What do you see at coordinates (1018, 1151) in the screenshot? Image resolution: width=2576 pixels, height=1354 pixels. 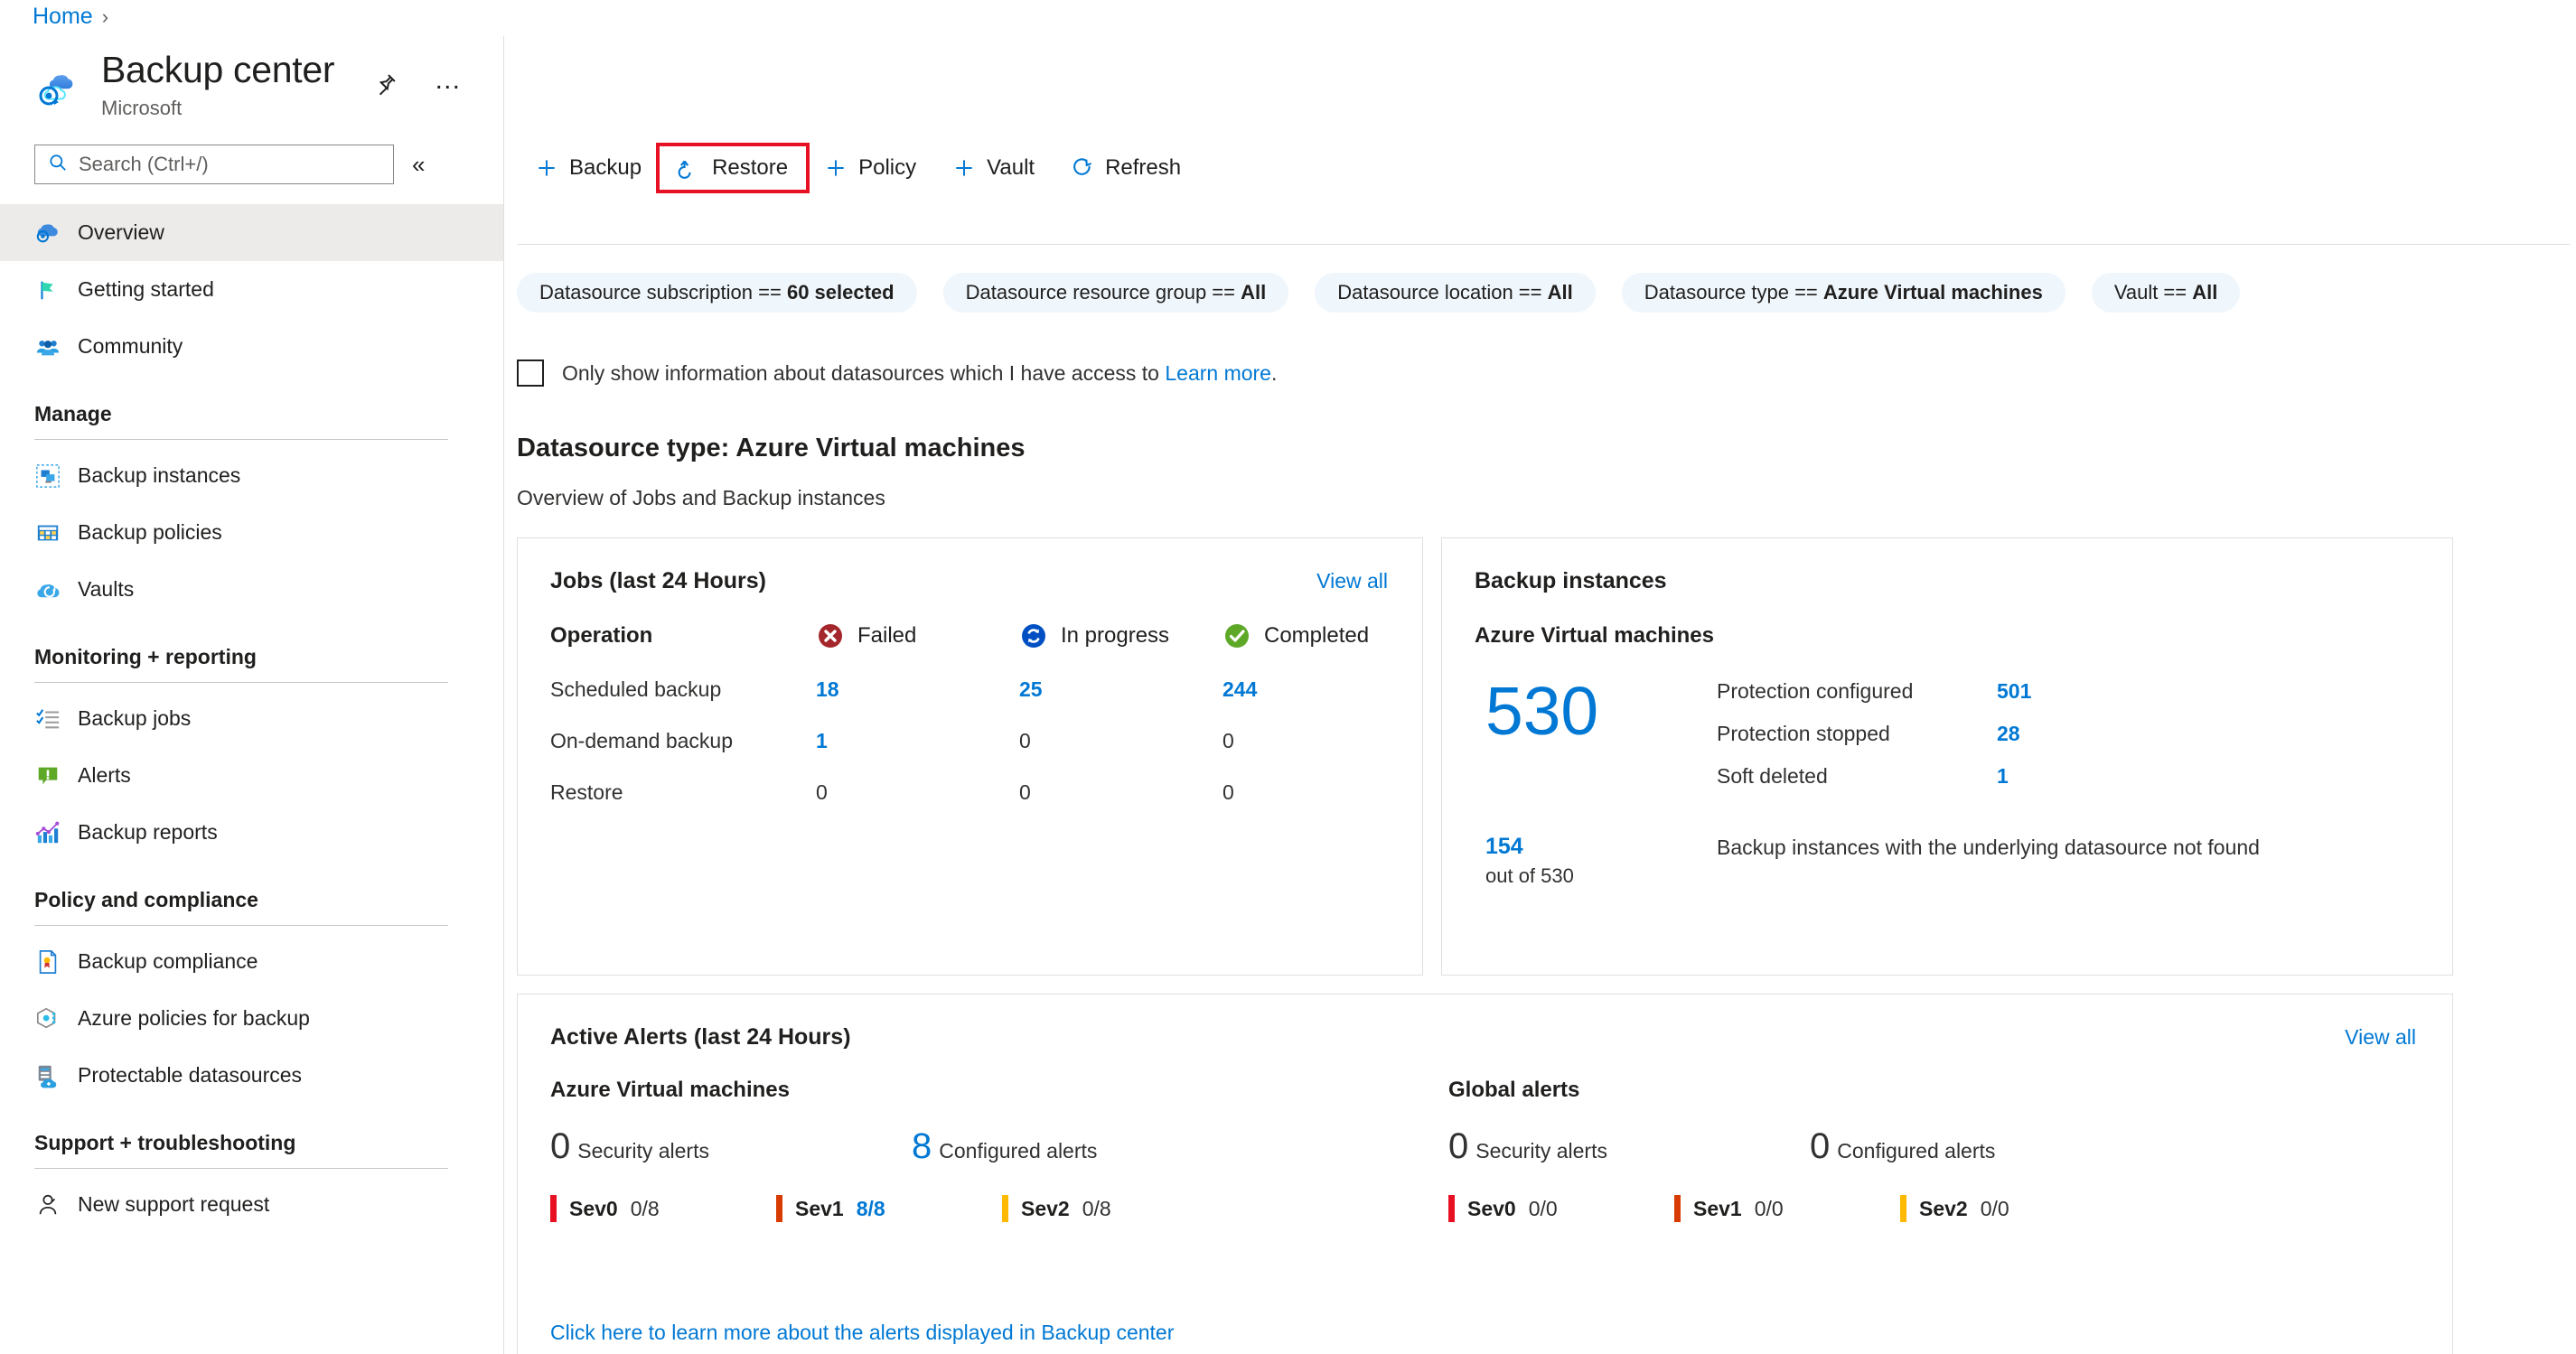 I see `alert-count-label: Configured alerts` at bounding box center [1018, 1151].